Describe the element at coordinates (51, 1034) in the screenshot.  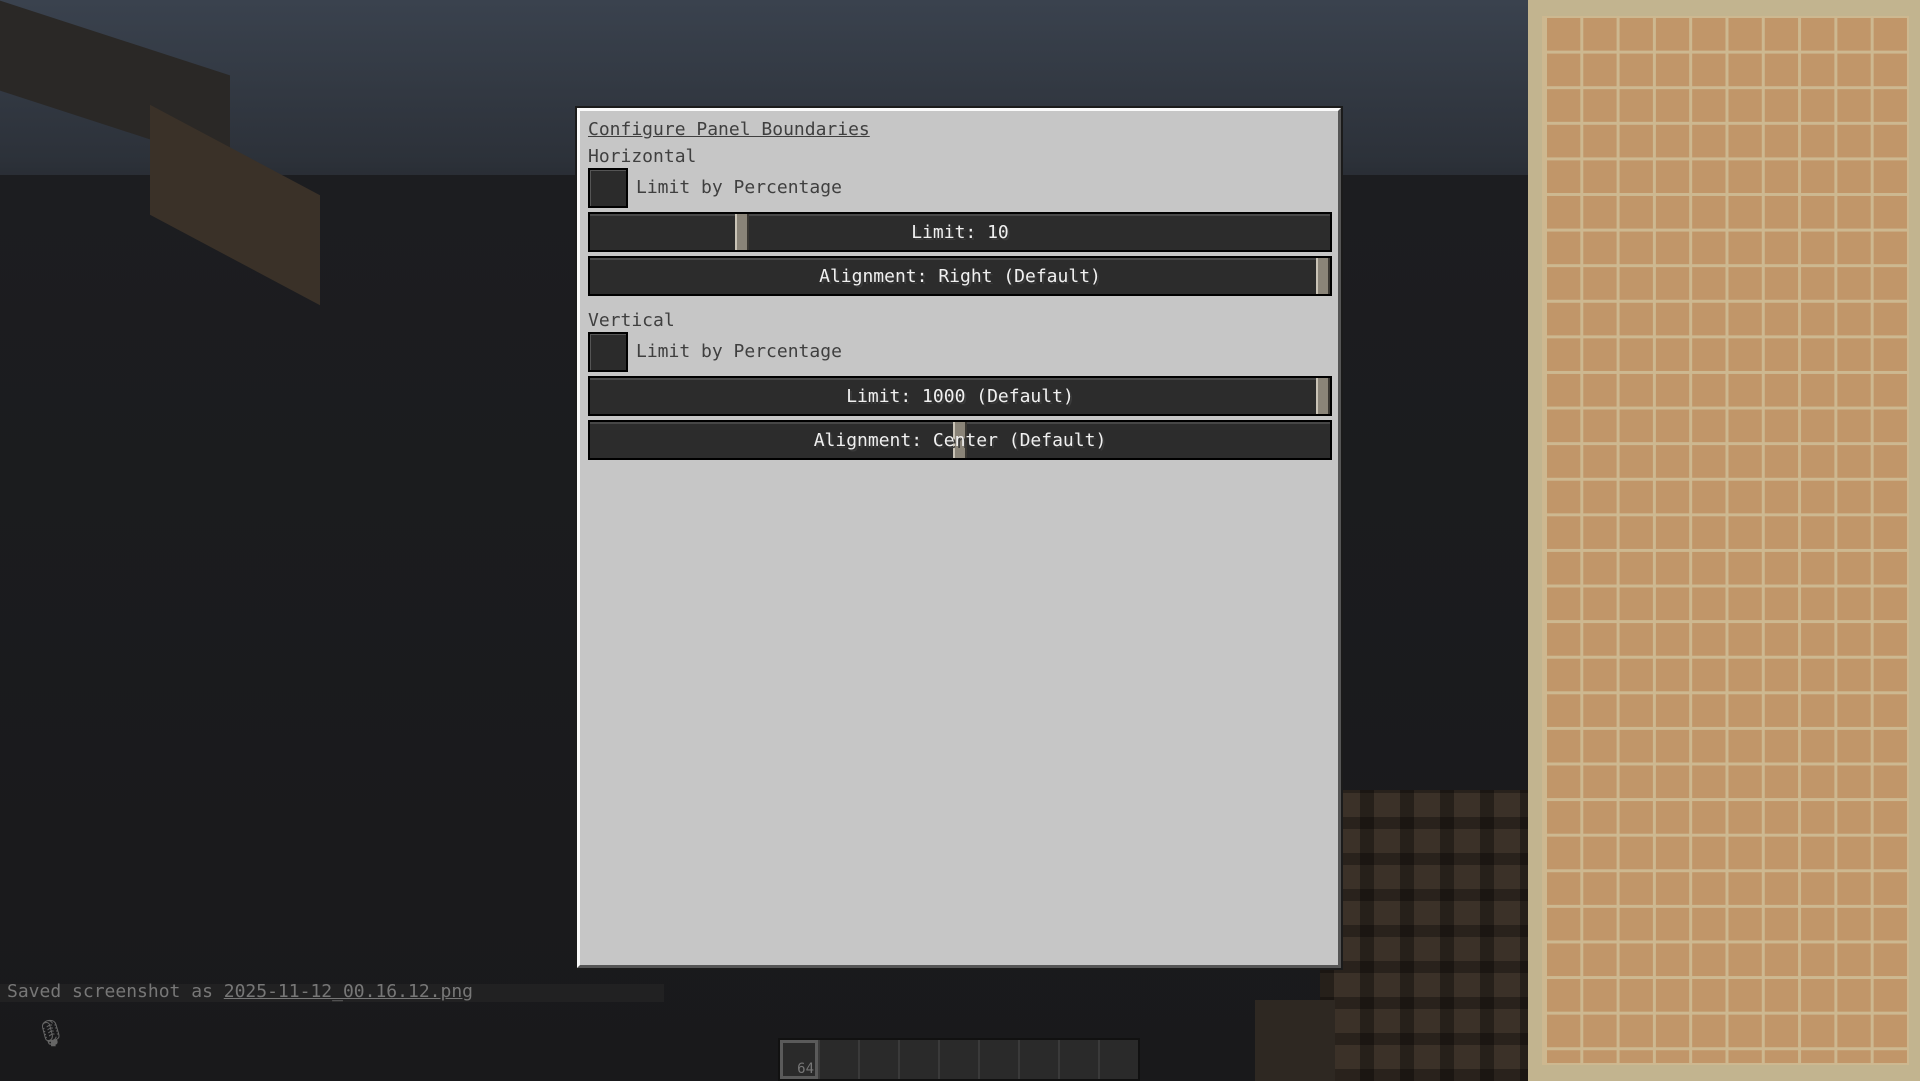
I see `microphone-icon: 🎙` at that location.